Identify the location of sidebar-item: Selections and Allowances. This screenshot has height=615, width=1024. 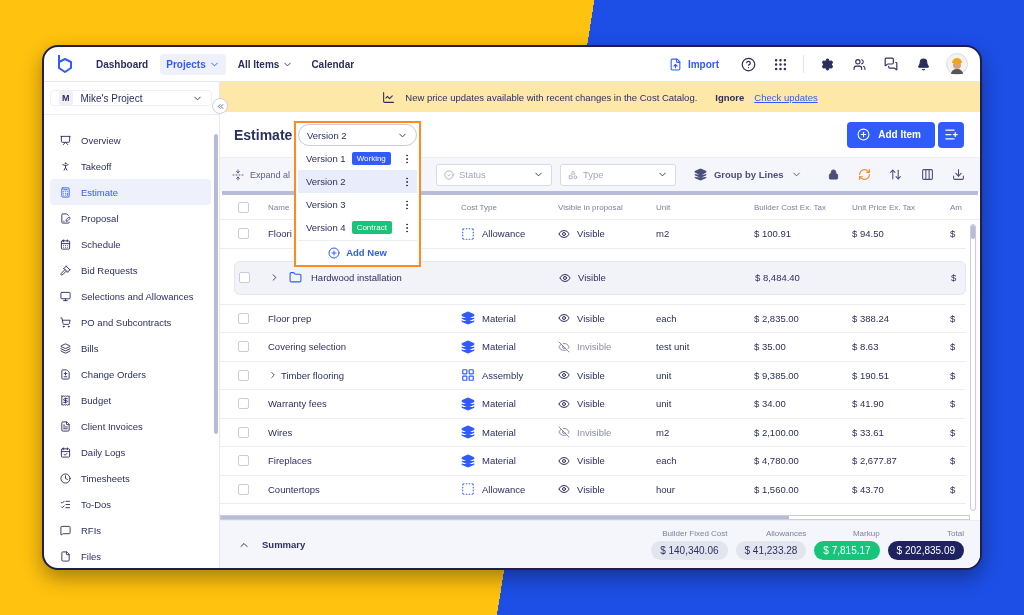
(130, 296).